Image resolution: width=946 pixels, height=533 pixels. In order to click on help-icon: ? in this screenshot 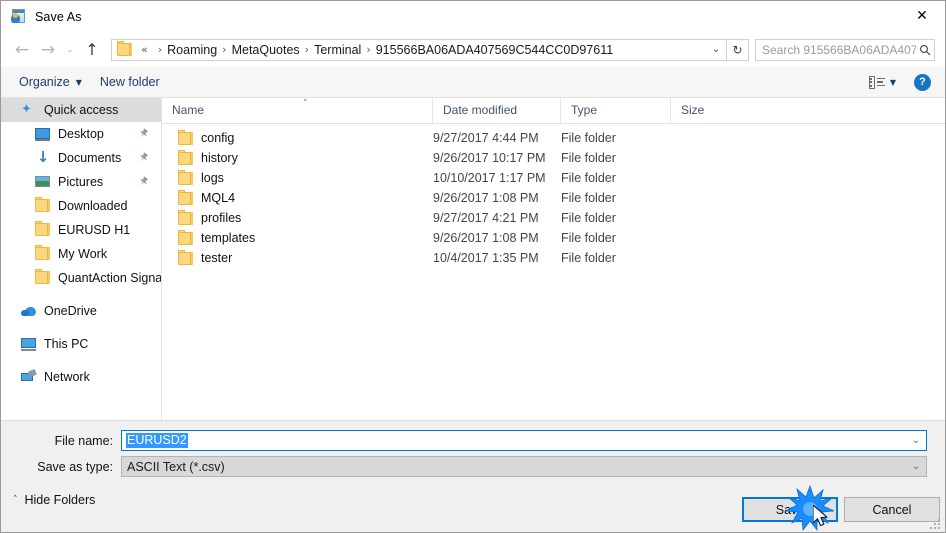, I will do `click(922, 82)`.